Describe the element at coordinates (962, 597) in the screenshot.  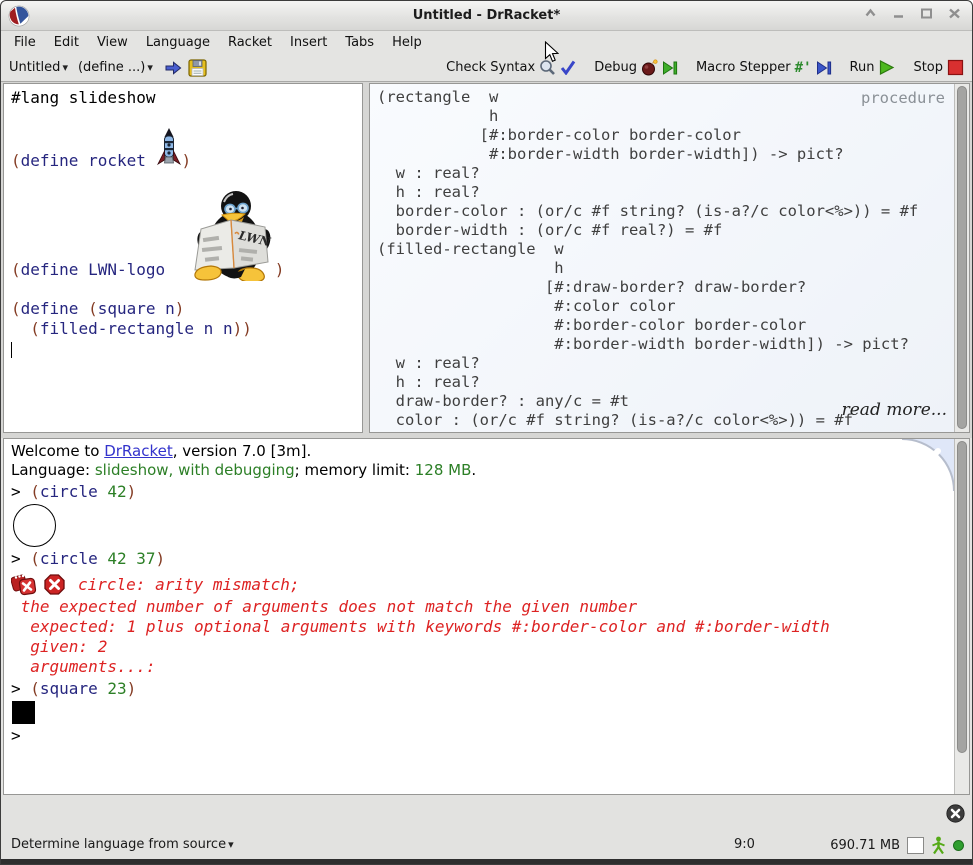
I see `interactions-scrollbar-thumb` at that location.